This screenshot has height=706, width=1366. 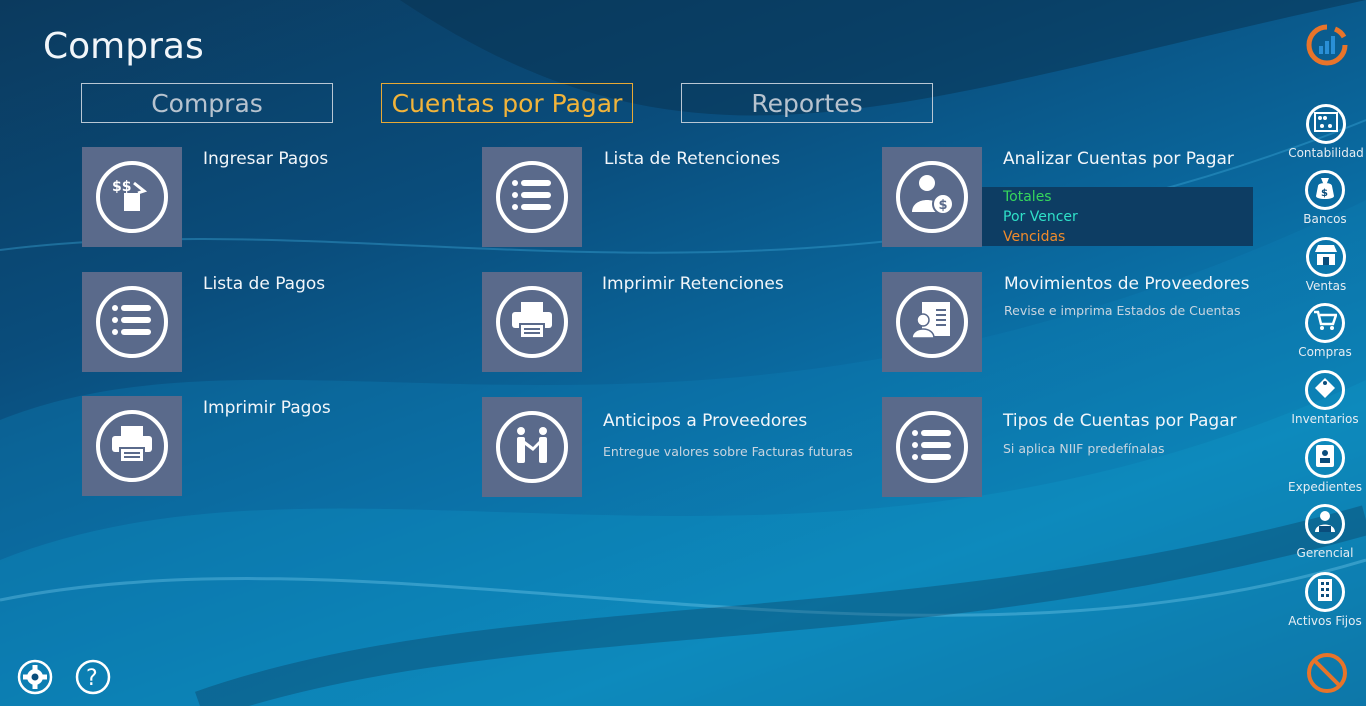 I want to click on manager-icon, so click(x=1325, y=524).